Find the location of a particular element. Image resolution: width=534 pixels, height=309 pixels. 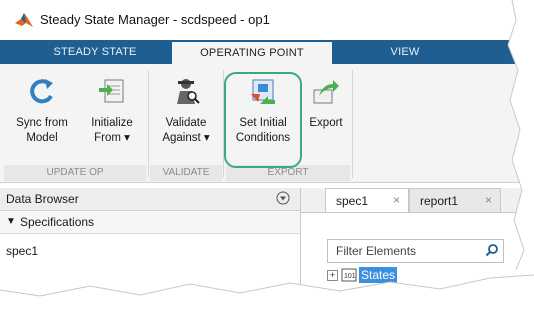

panel-menu-icon is located at coordinates (283, 198).